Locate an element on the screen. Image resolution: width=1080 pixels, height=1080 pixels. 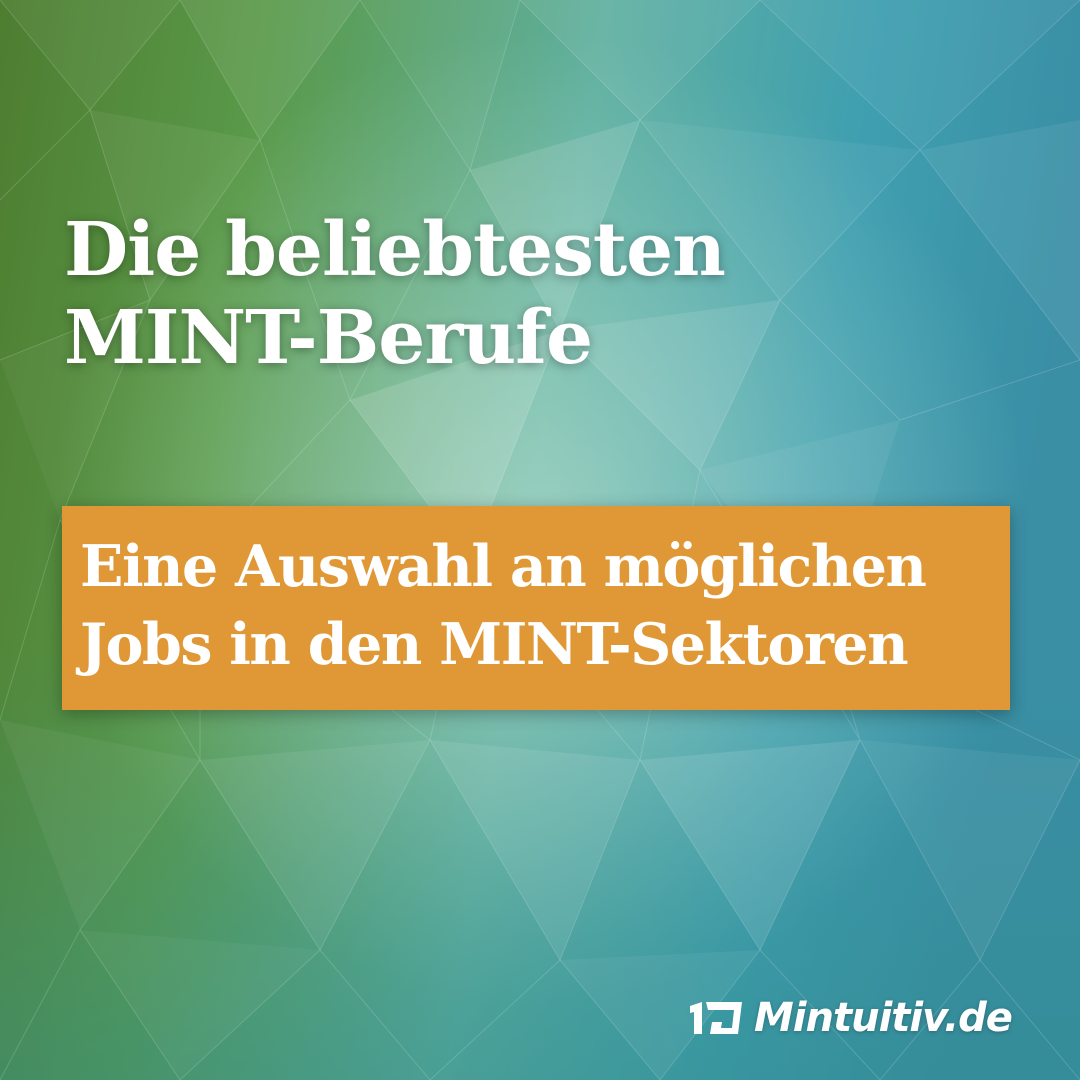
brand: Mintuitiv.de is located at coordinates (850, 1018).